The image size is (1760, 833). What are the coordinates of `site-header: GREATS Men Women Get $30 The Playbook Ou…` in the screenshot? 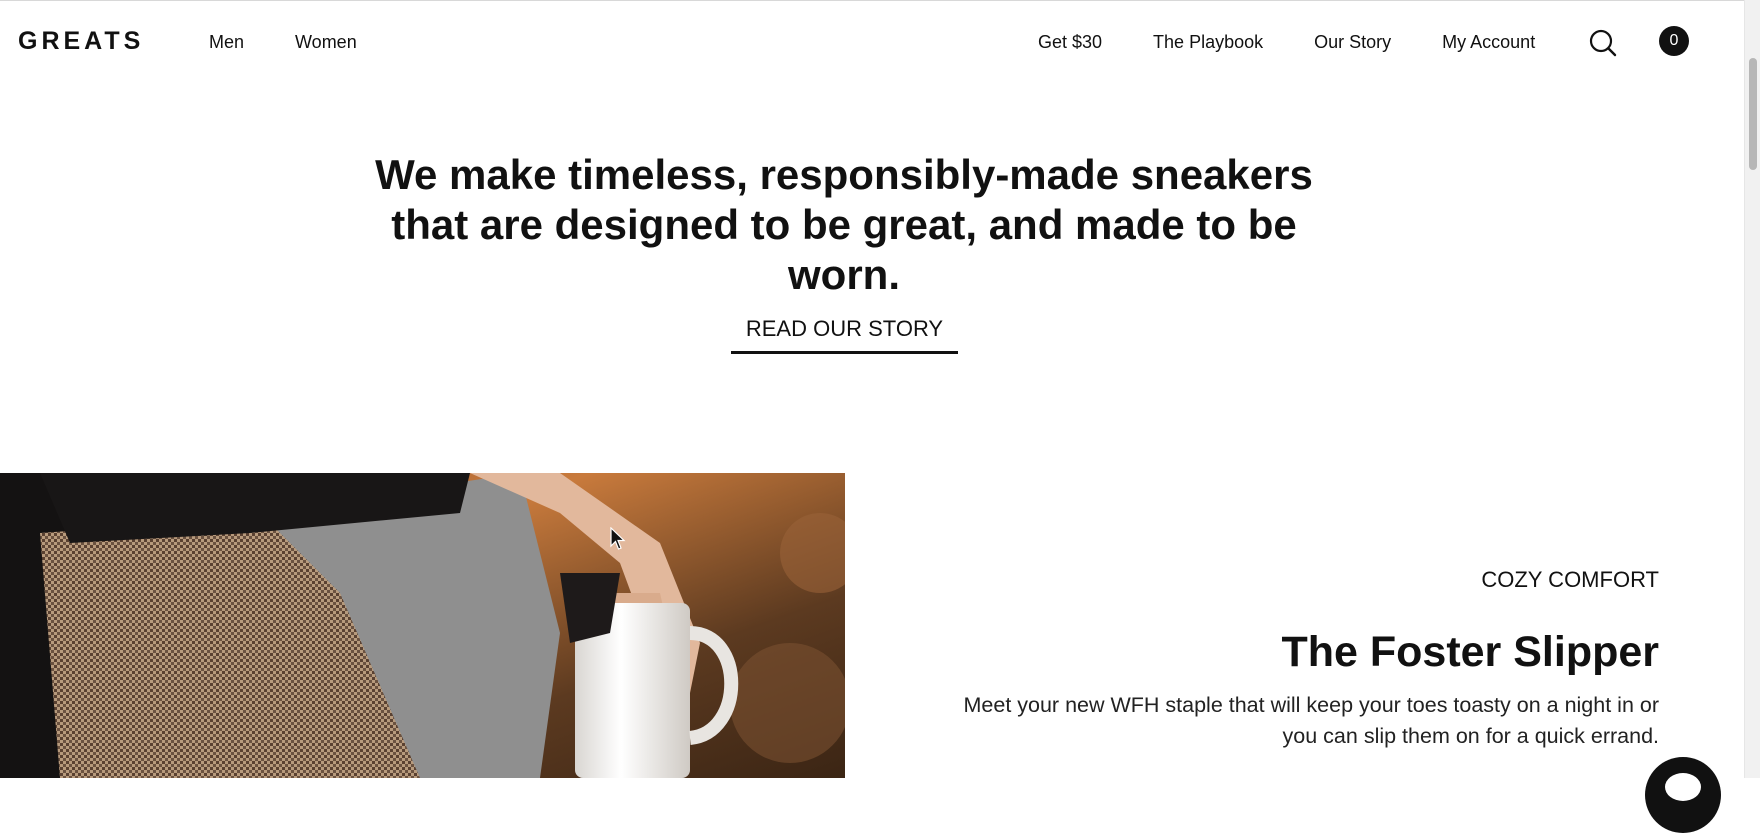 It's located at (872, 41).